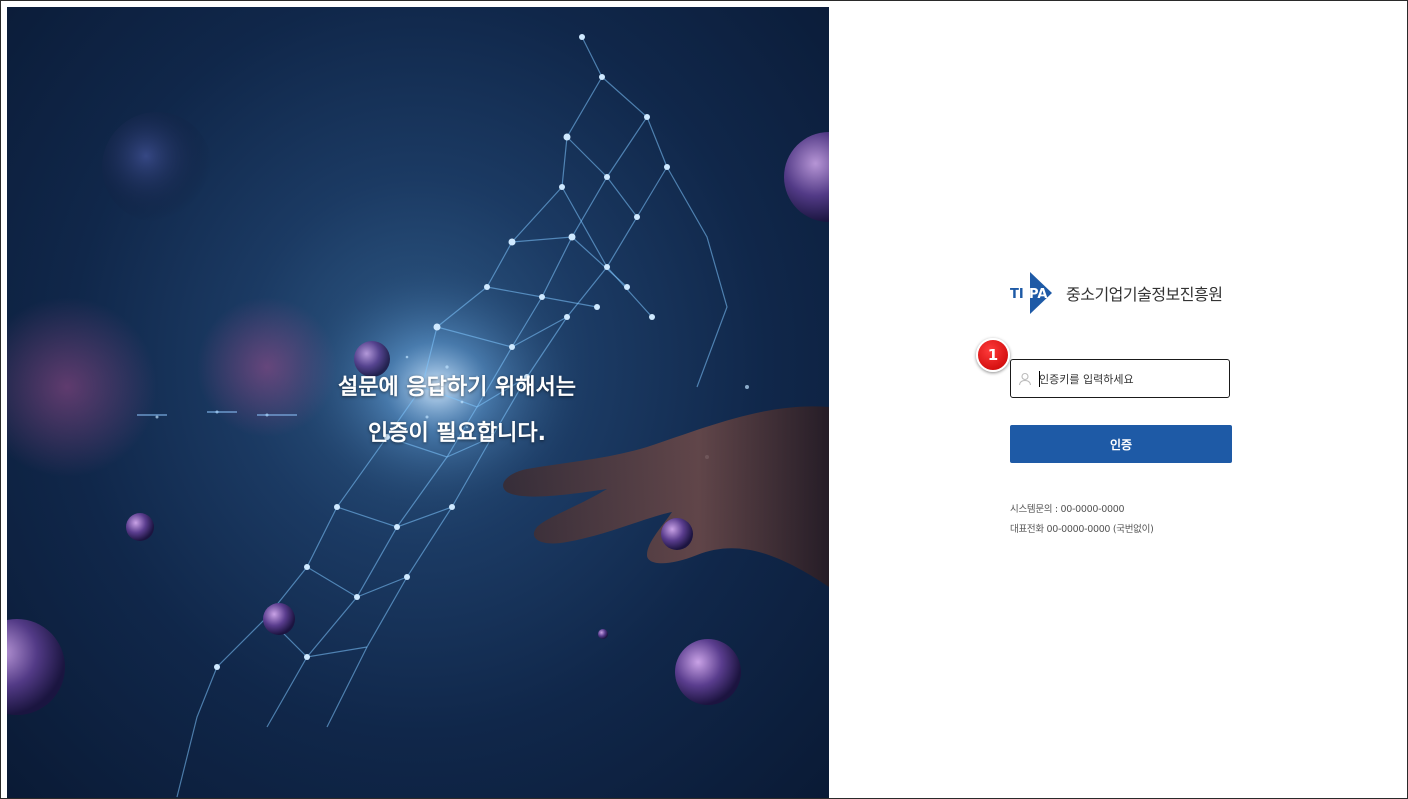  Describe the element at coordinates (1025, 379) in the screenshot. I see `user-icon` at that location.